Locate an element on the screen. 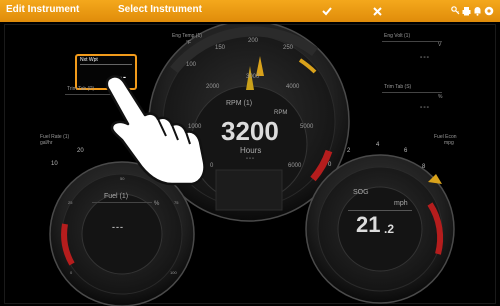 The image size is (500, 306). nxt-wpt-rule is located at coordinates (106, 64).